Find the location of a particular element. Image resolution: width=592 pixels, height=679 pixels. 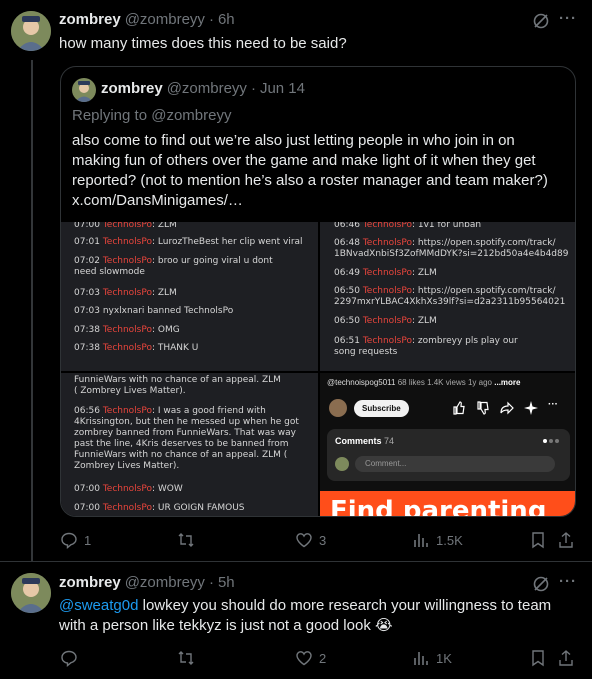

channel-avatar is located at coordinates (338, 408).